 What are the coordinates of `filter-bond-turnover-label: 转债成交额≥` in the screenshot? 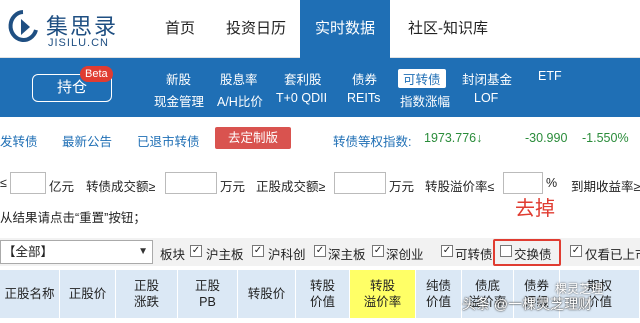 It's located at (121, 187).